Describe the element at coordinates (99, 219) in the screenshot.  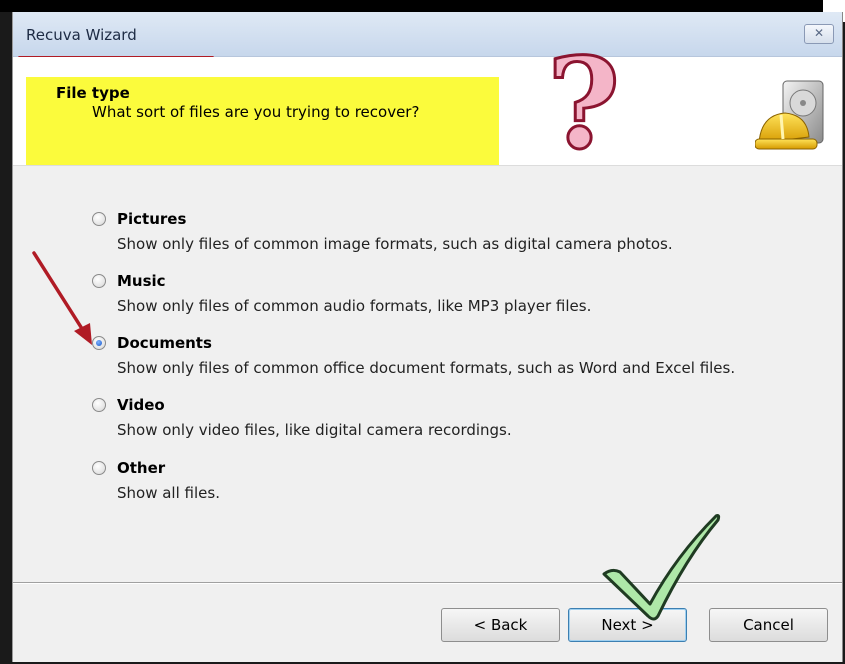
I see `radio-pictures` at that location.